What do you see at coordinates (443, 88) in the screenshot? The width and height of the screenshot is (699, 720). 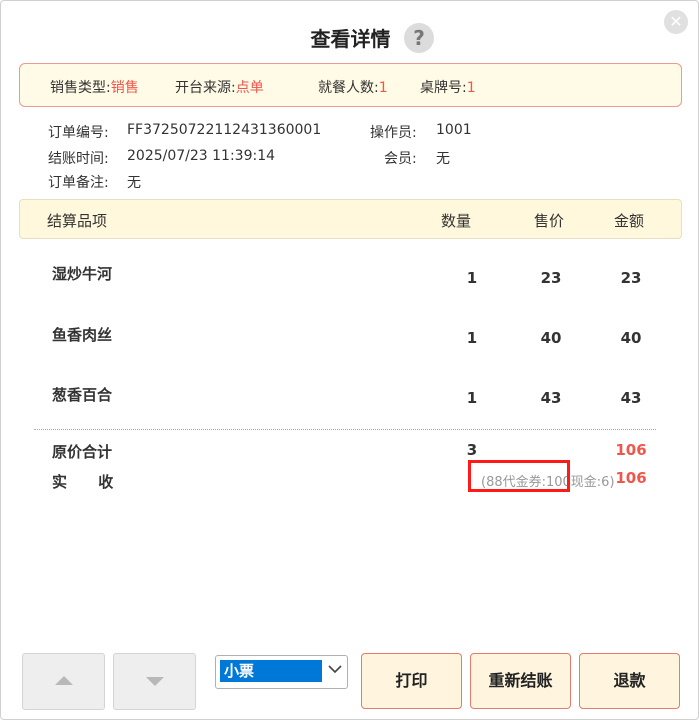 I see `table-label: 桌牌号:` at bounding box center [443, 88].